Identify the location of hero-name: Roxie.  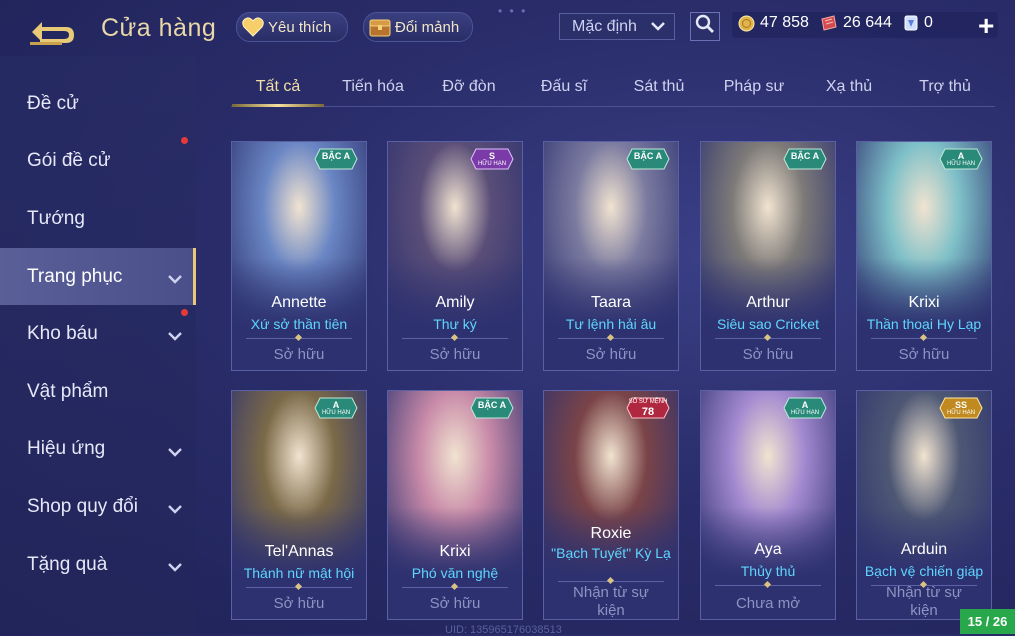
(611, 533).